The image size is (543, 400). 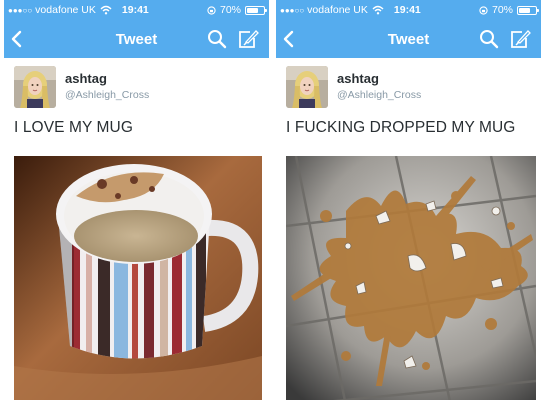 I want to click on tweet-text: I FUCKING DROPPED MY MUG, so click(x=401, y=127).